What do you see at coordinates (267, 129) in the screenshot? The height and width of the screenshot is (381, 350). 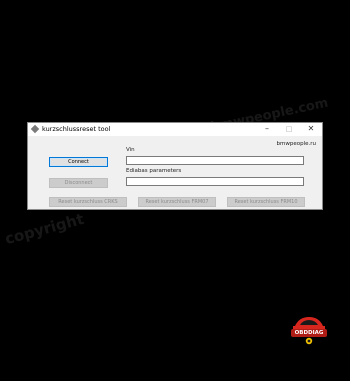 I see `minimize-icon: –` at bounding box center [267, 129].